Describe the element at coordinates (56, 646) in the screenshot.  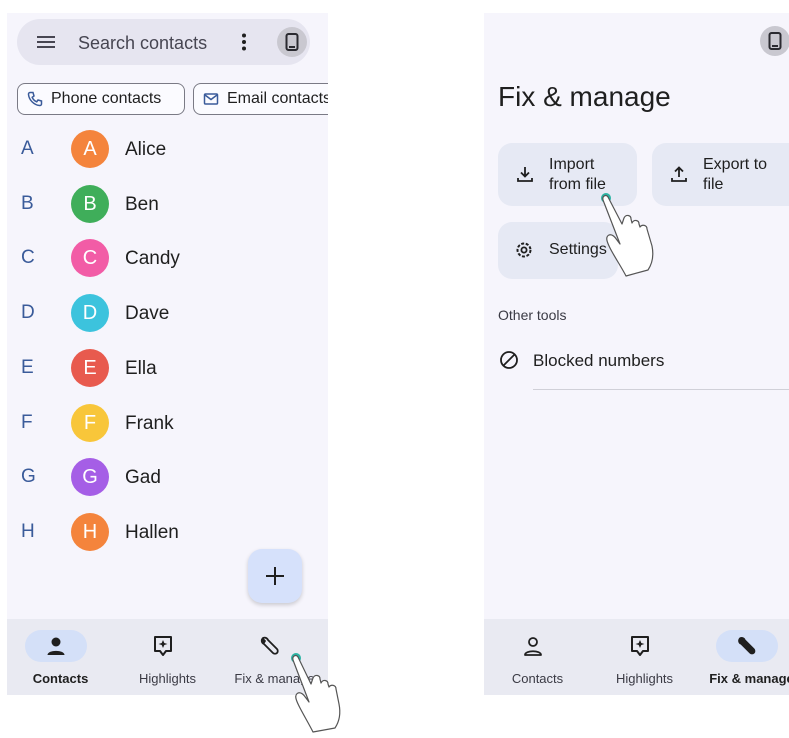
I see `person-icon` at that location.